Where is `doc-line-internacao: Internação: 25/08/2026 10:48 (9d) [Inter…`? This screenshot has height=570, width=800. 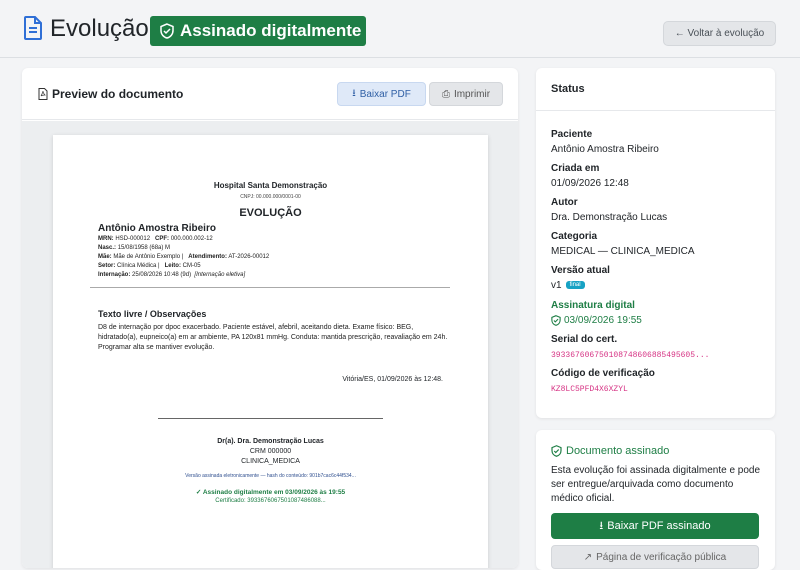 doc-line-internacao: Internação: 25/08/2026 10:48 (9d) [Inter… is located at coordinates (172, 275).